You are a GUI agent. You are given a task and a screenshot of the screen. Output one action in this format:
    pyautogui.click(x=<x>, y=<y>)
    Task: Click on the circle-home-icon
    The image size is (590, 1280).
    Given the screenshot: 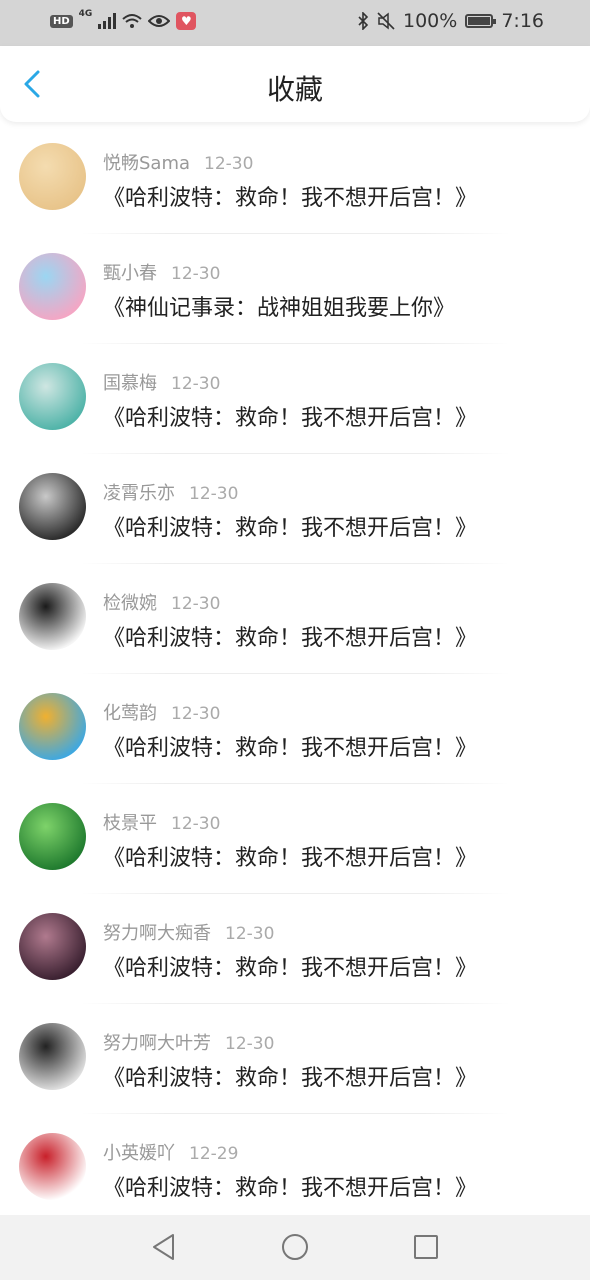 What is the action you would take?
    pyautogui.click(x=295, y=1247)
    